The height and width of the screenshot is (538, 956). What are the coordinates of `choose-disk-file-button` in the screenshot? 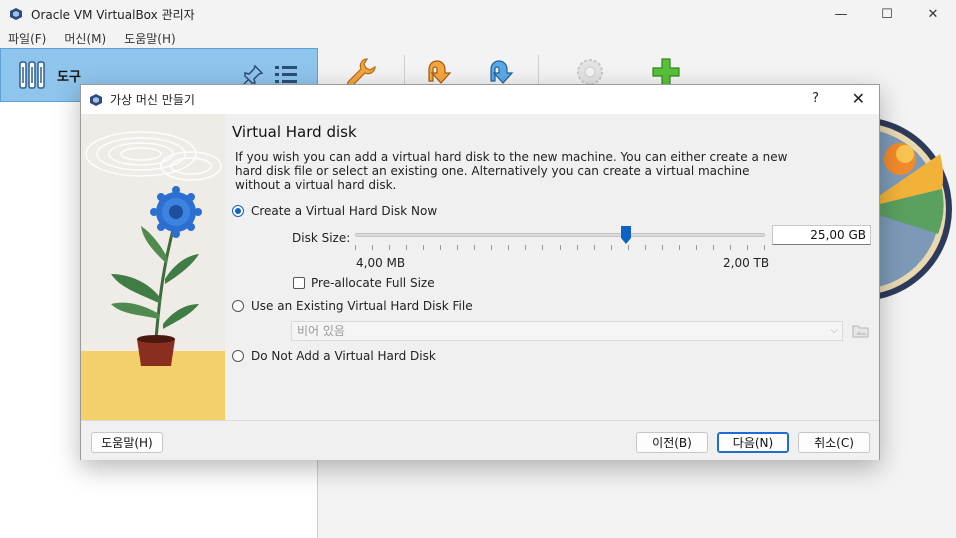 It's located at (861, 331).